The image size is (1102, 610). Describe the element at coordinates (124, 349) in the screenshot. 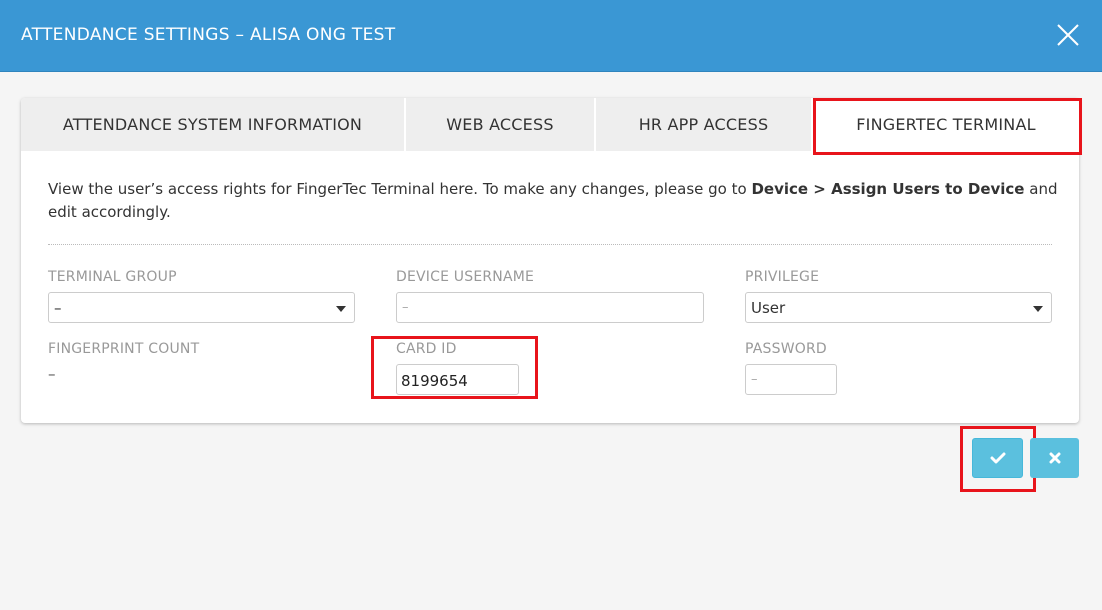

I see `fingerprint-count-label: FINGERPRINT COUNT` at that location.